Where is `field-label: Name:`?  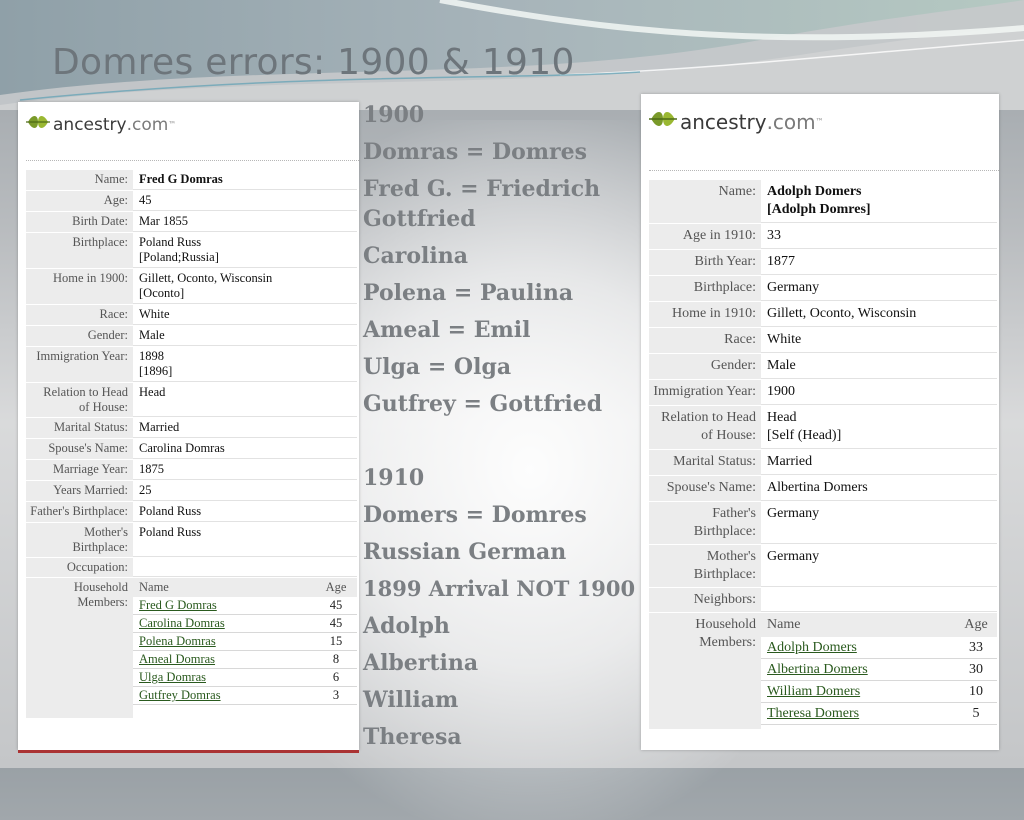
field-label: Name: is located at coordinates (79, 180).